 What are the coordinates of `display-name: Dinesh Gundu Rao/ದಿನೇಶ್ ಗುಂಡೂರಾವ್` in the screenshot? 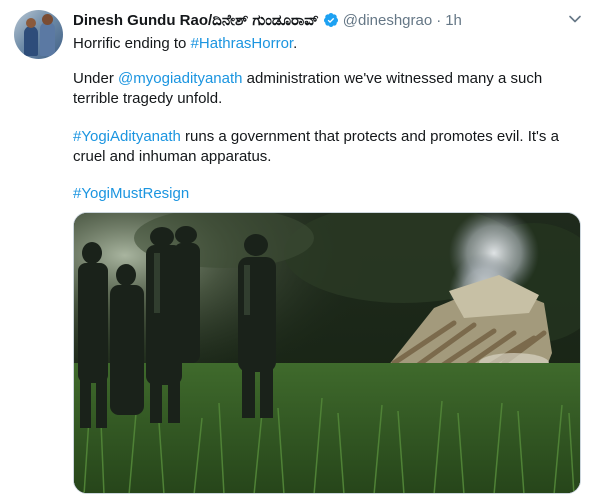 It's located at (196, 20).